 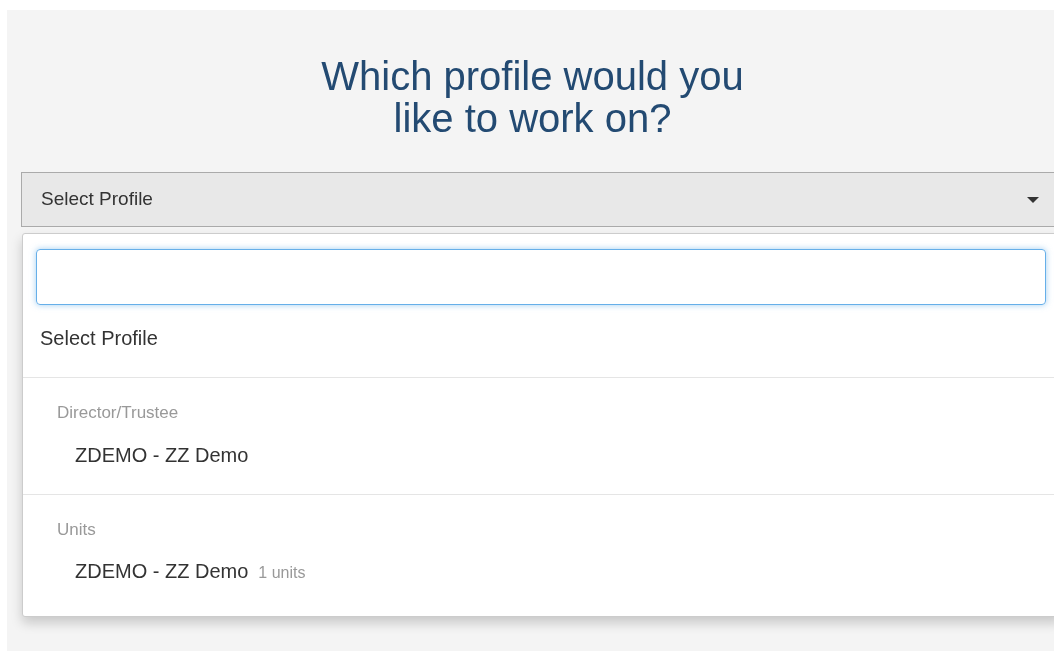 What do you see at coordinates (538, 571) in the screenshot?
I see `dropdown-option: ZDEMO - ZZ Demo 1 units` at bounding box center [538, 571].